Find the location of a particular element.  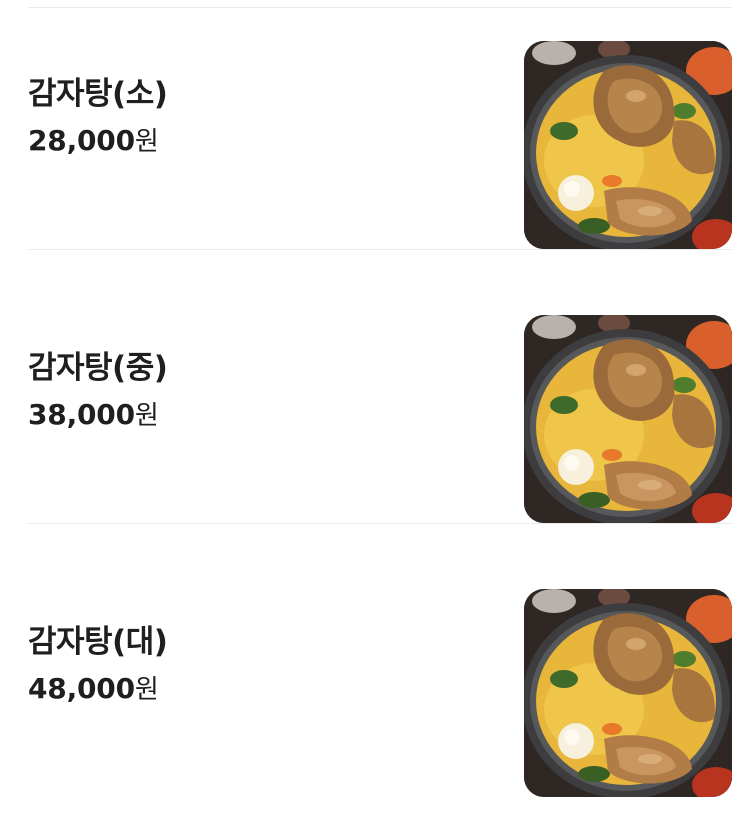

menu-item-name: 감자탕(중) is located at coordinates (98, 368).